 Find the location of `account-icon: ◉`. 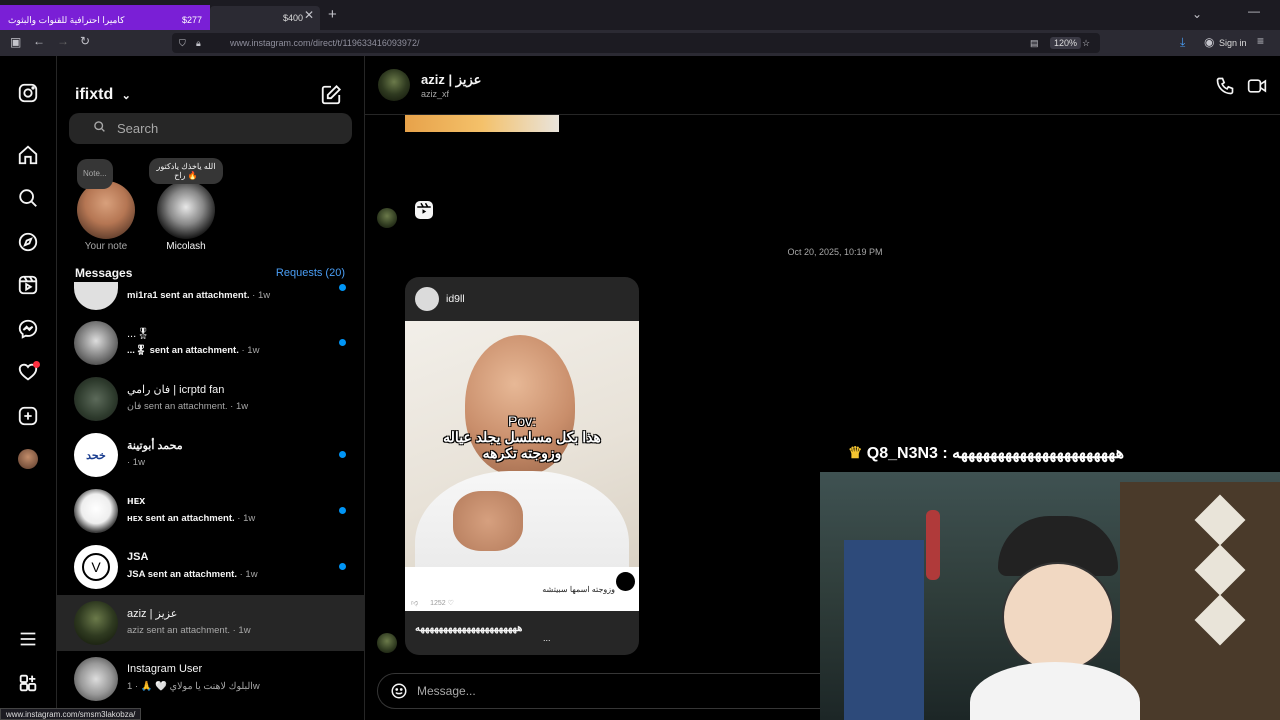

account-icon: ◉ is located at coordinates (1209, 42).